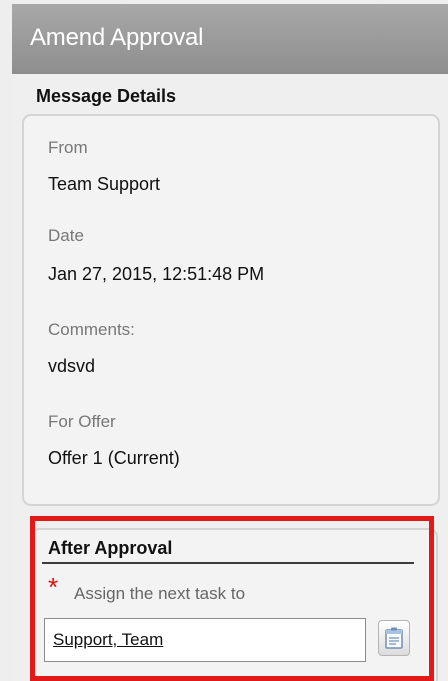 This screenshot has width=448, height=681. I want to click on title-bar: Amend Approval, so click(230, 39).